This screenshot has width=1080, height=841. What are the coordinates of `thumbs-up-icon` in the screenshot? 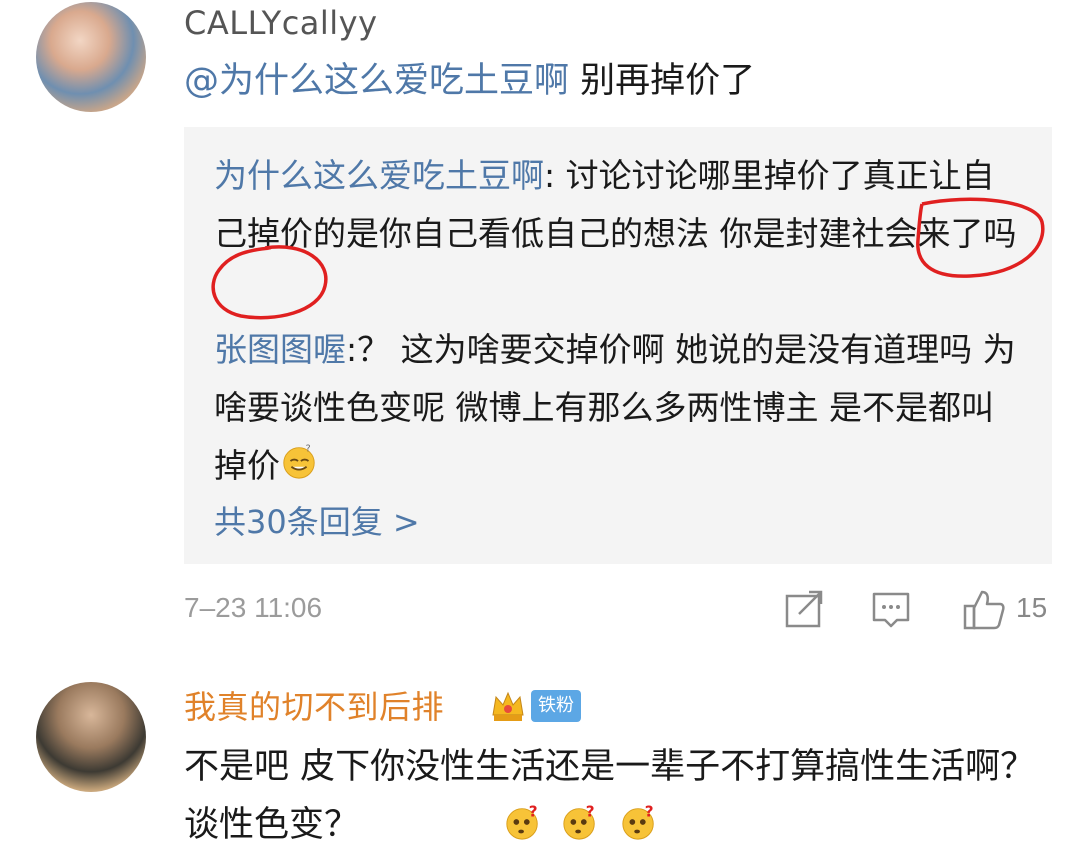 It's located at (984, 610).